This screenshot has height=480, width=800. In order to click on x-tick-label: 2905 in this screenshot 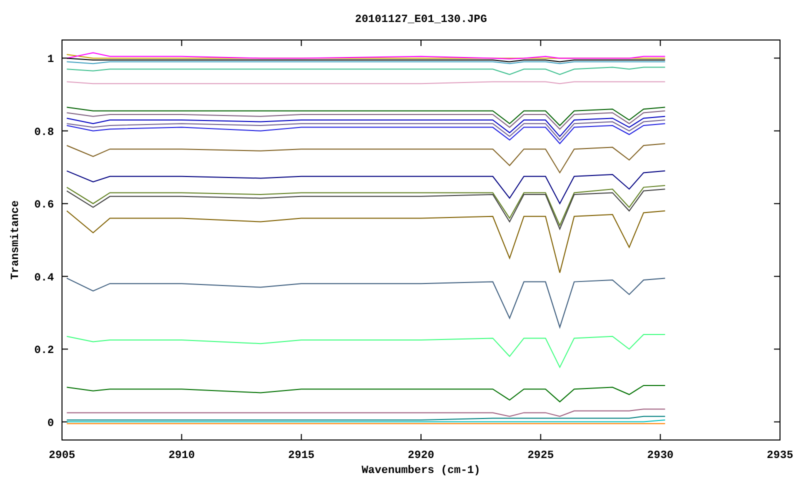, I will do `click(62, 456)`.